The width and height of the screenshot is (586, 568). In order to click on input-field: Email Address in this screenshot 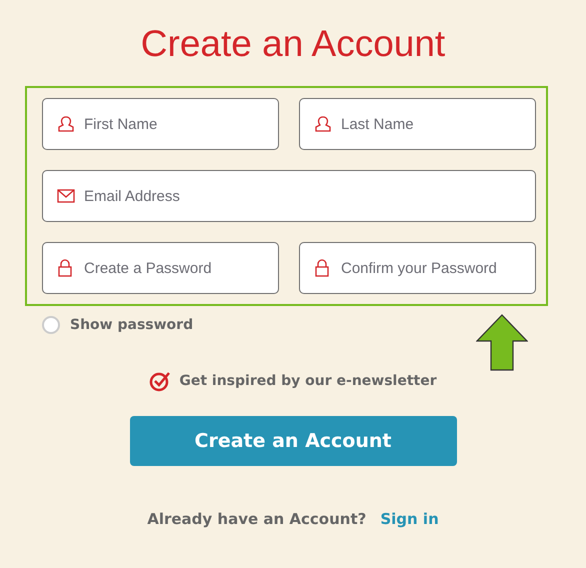, I will do `click(289, 196)`.